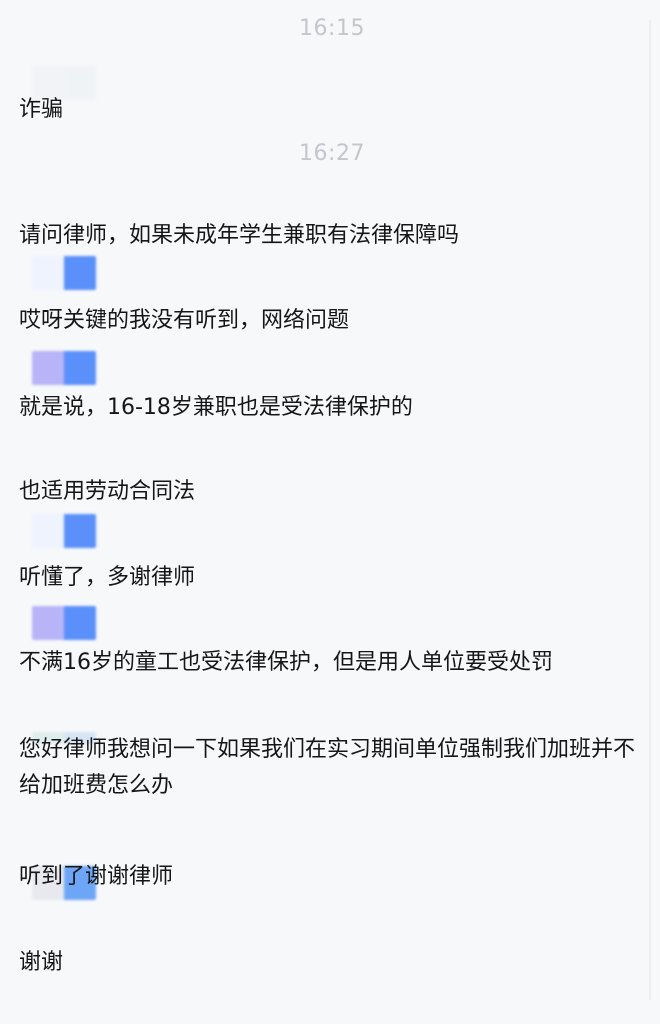 The width and height of the screenshot is (660, 1024). What do you see at coordinates (41, 962) in the screenshot?
I see `message: 谢谢` at bounding box center [41, 962].